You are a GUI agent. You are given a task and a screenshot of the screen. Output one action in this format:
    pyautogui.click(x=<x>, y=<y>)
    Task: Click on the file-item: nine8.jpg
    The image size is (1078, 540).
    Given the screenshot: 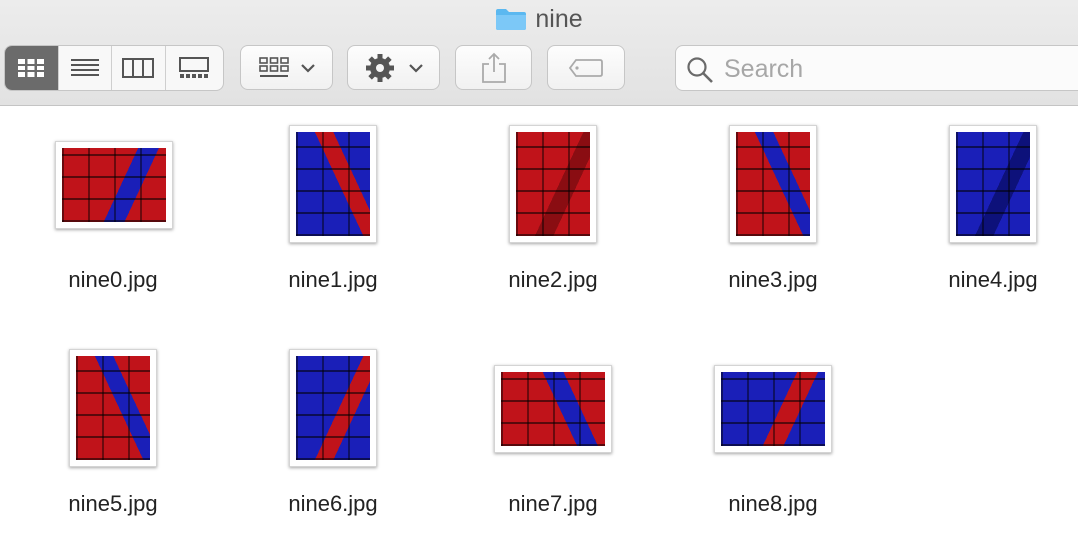 What is the action you would take?
    pyautogui.click(x=773, y=435)
    